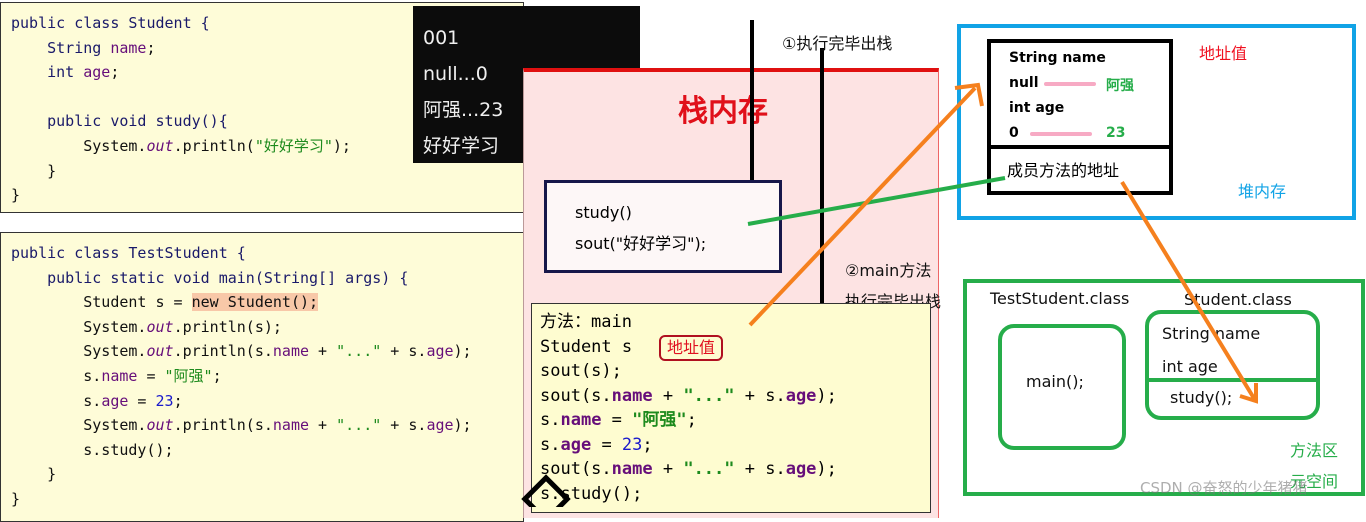 Image resolution: width=1366 pixels, height=522 pixels. Describe the element at coordinates (876, 201) in the screenshot. I see `green-pointer-line` at that location.